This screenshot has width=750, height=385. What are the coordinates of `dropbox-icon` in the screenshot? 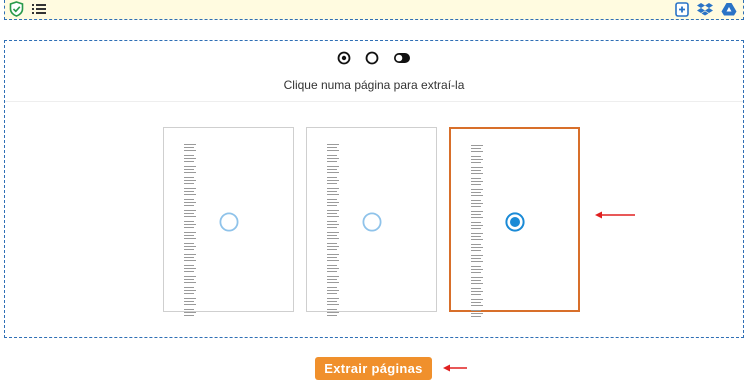 It's located at (705, 9).